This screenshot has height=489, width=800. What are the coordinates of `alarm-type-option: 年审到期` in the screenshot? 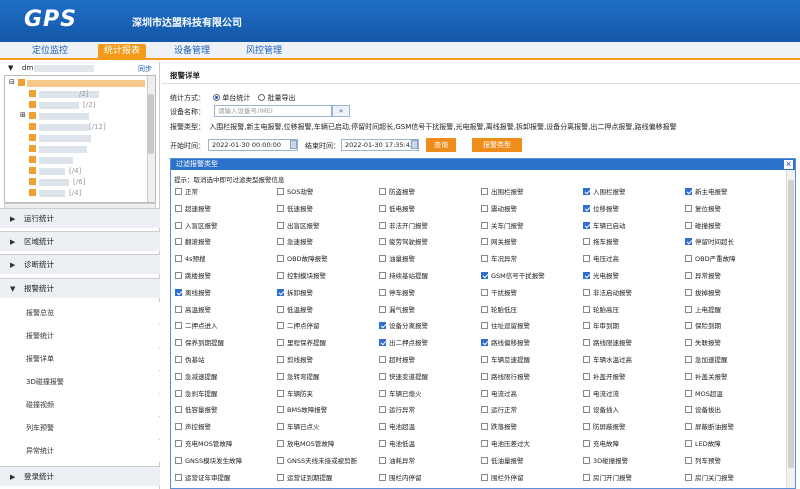 It's located at (601, 326).